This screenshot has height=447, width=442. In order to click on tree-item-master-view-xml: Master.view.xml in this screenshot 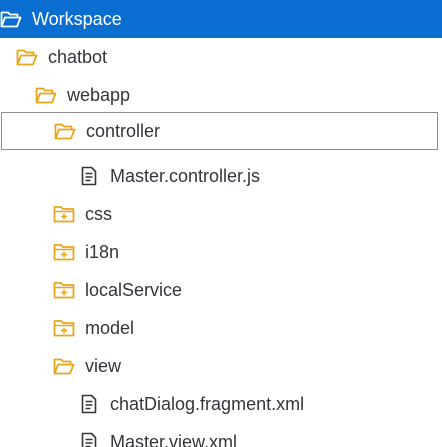, I will do `click(221, 435)`.